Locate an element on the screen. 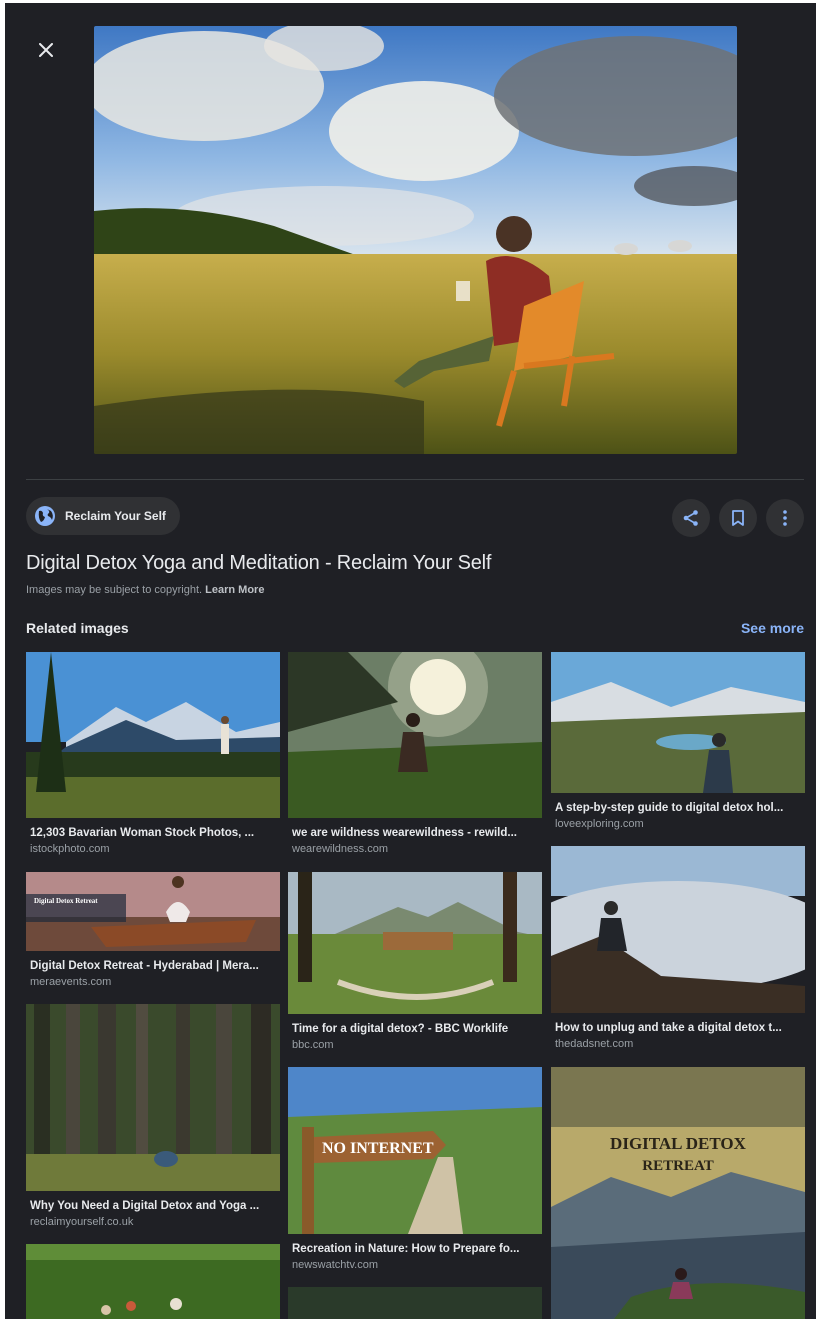 This screenshot has height=1319, width=816. thumbnail-overlay-text: Digital Detox Retreat is located at coordinates (66, 901).